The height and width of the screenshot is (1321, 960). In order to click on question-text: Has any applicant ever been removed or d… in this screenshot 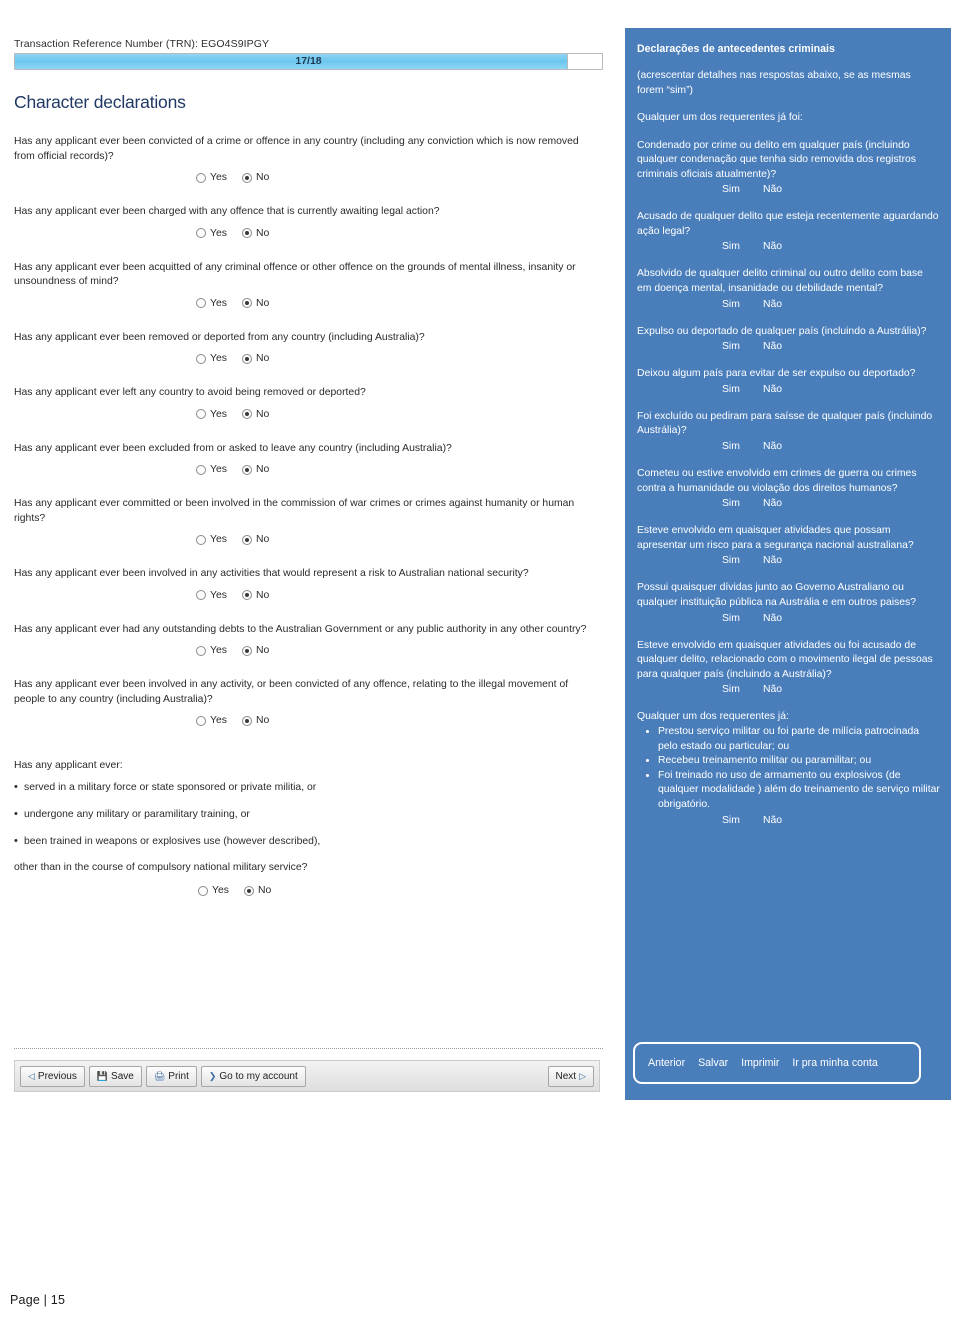, I will do `click(219, 337)`.